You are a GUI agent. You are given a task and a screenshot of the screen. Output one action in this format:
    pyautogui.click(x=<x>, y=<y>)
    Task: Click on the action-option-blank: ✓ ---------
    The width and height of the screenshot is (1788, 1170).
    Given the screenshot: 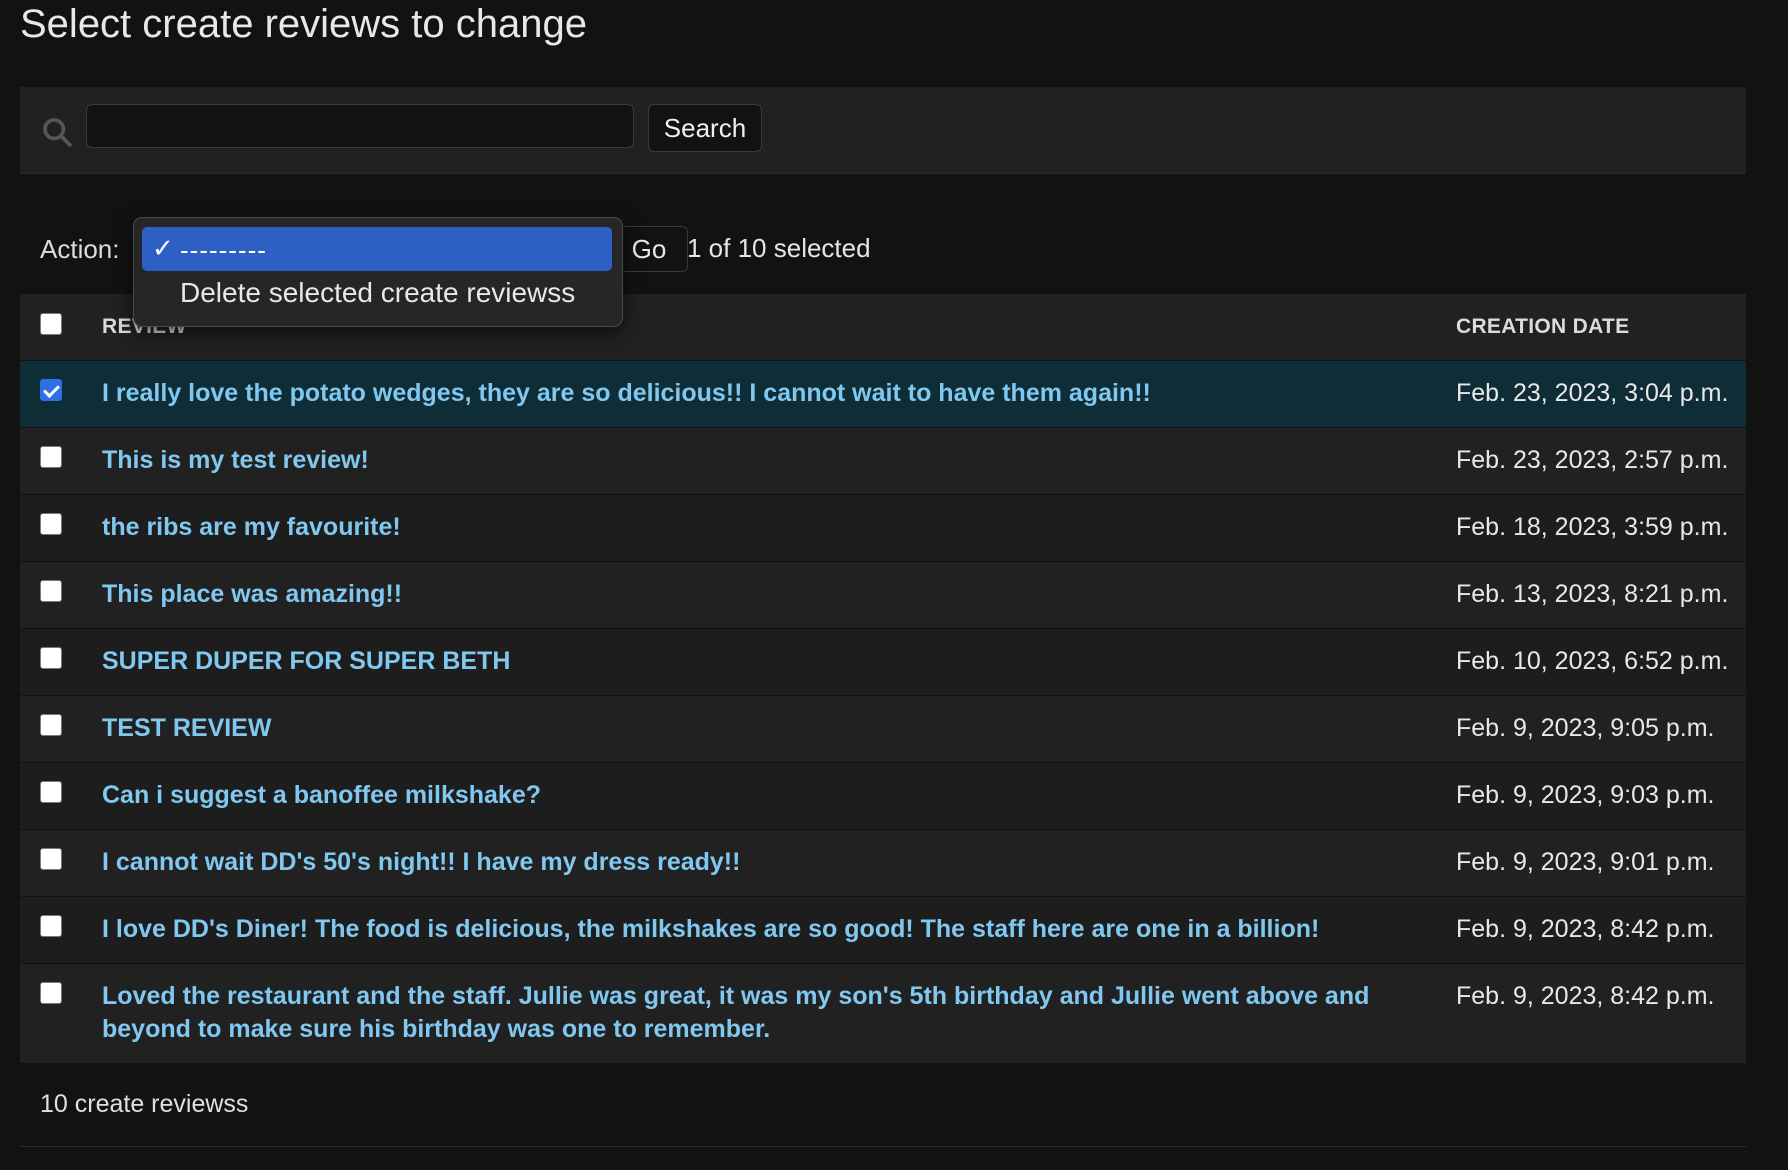 What is the action you would take?
    pyautogui.click(x=377, y=249)
    